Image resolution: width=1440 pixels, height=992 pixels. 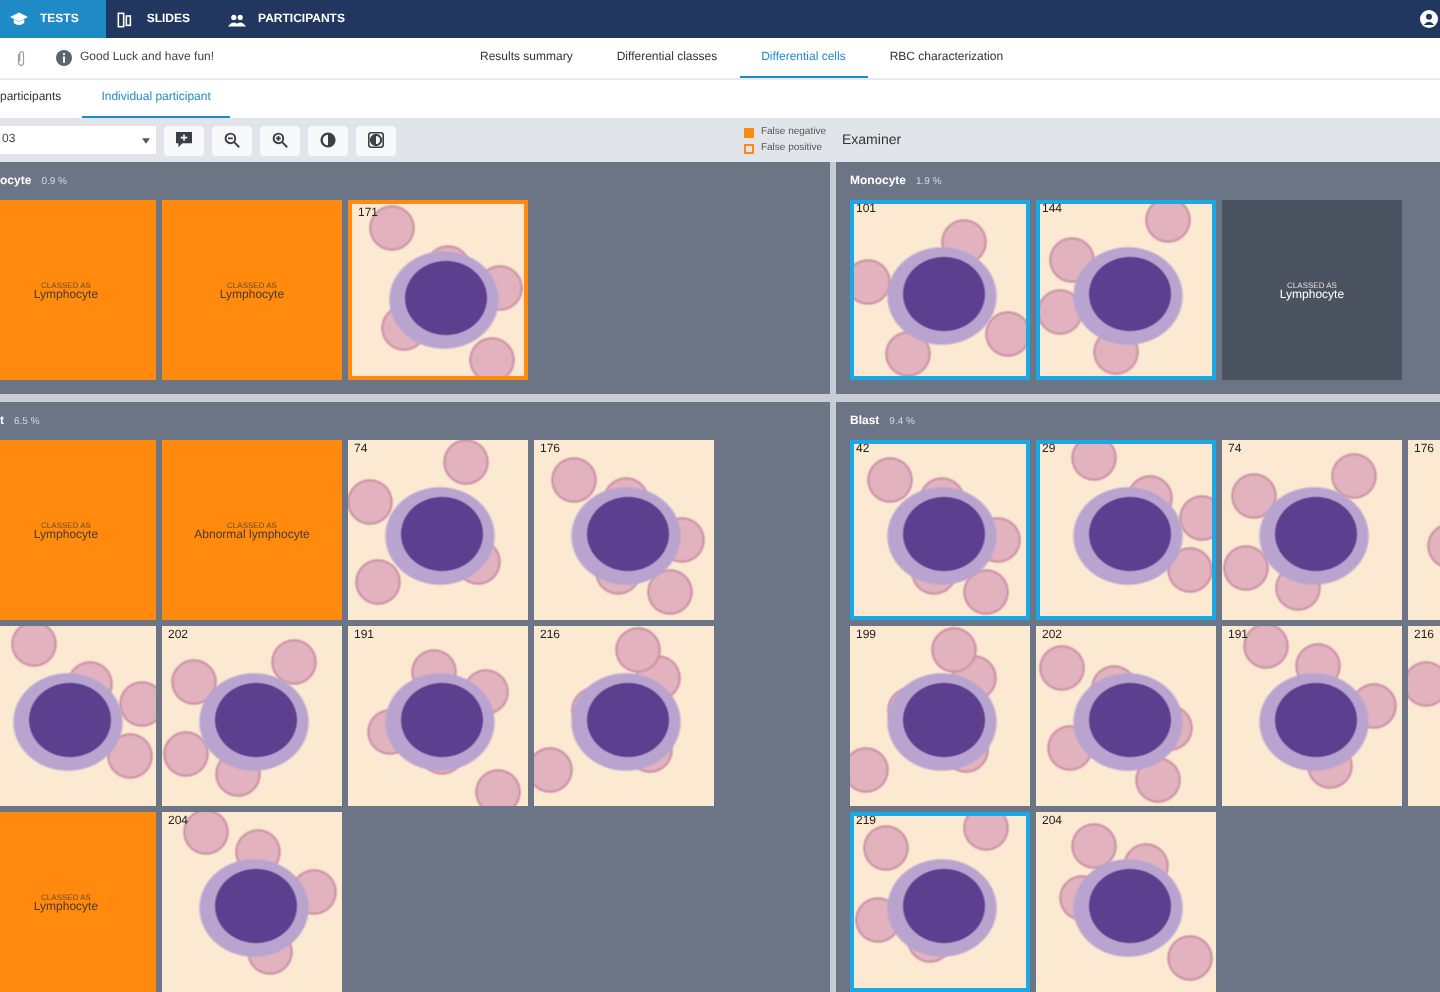 I want to click on contrast-button, so click(x=328, y=140).